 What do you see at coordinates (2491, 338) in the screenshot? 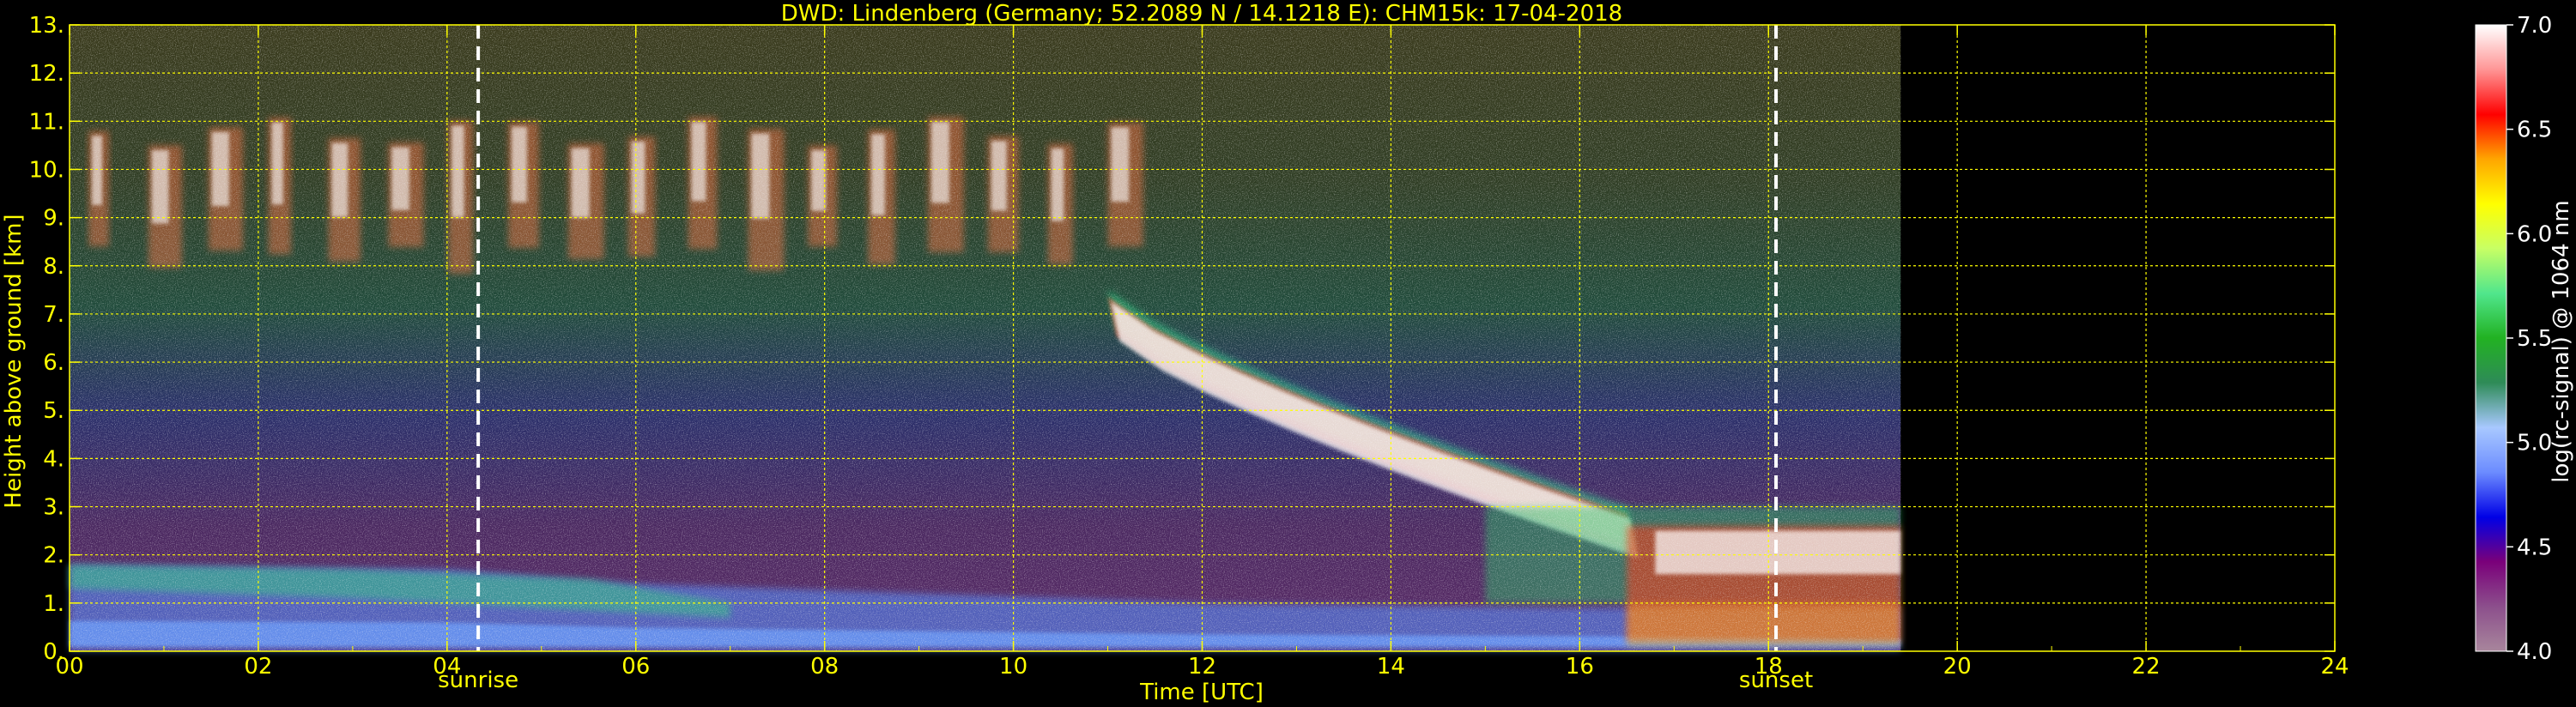
I see `colorbar-rect` at bounding box center [2491, 338].